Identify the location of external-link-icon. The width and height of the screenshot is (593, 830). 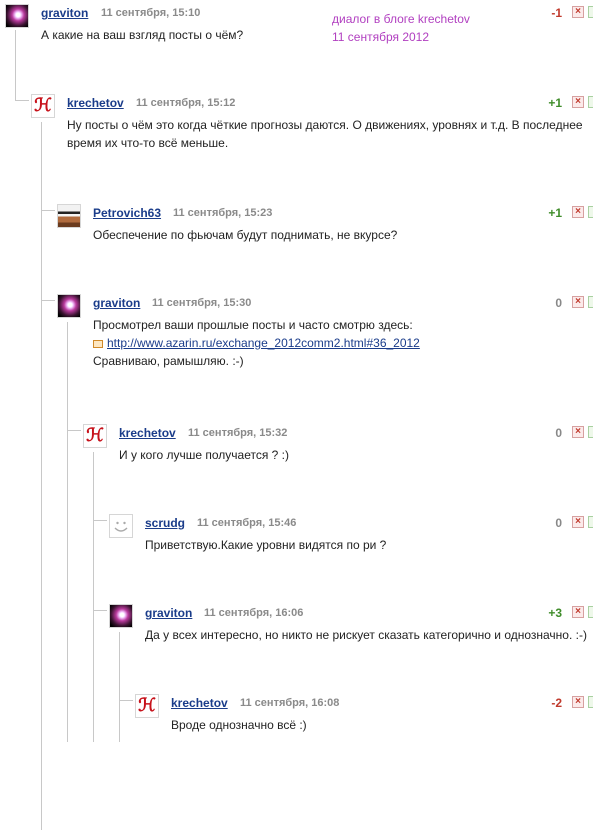
(98, 343).